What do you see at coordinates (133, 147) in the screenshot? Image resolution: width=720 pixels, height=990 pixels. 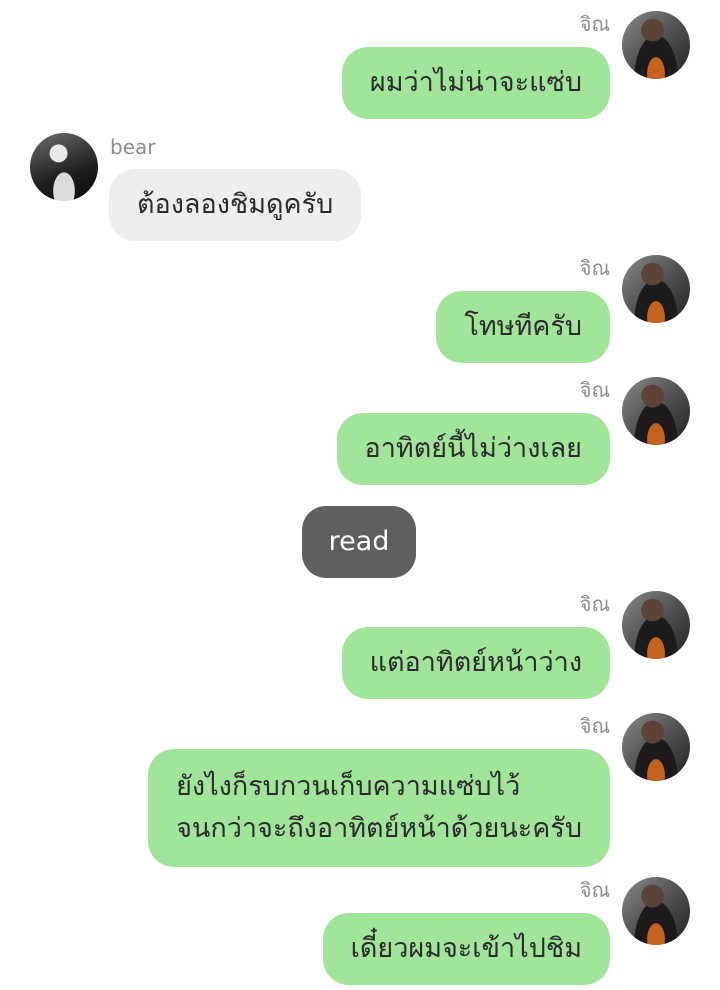 I see `sender-name: bear` at bounding box center [133, 147].